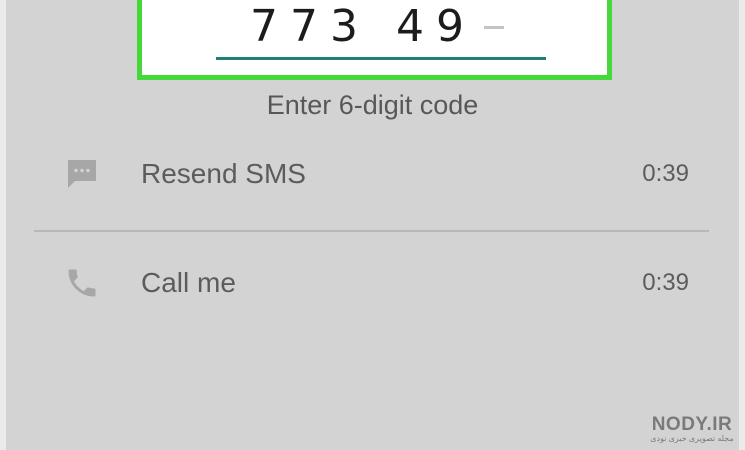 The image size is (745, 450). What do you see at coordinates (371, 231) in the screenshot?
I see `options-divider` at bounding box center [371, 231].